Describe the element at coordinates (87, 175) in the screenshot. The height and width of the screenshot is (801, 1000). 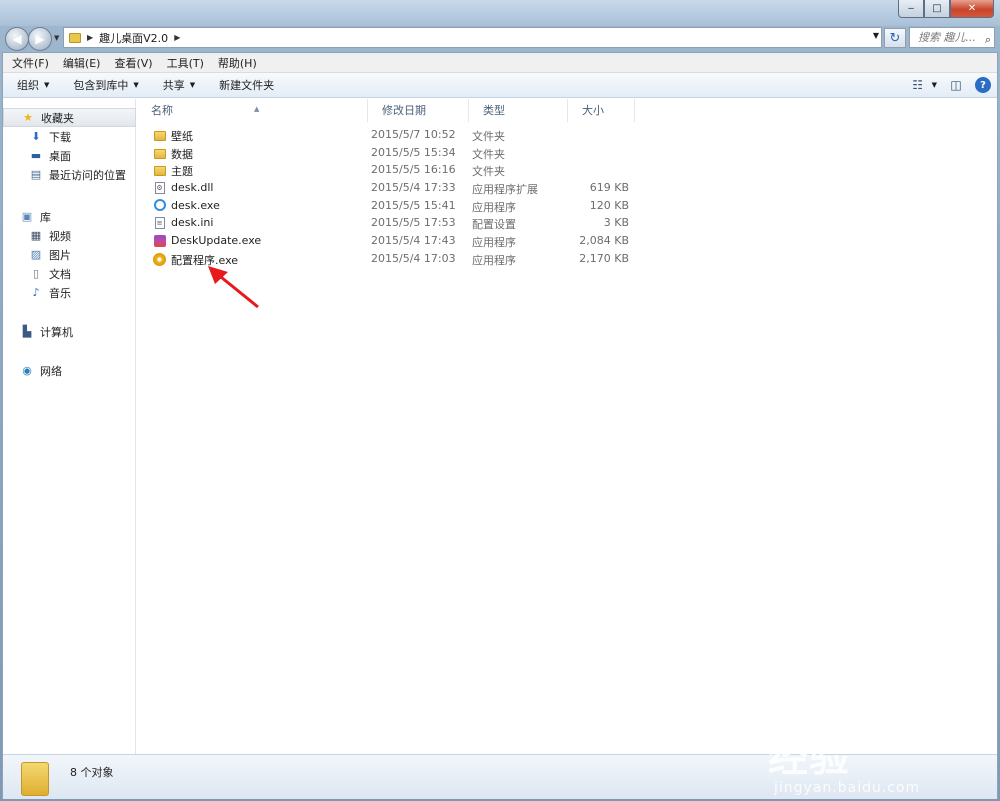
I see `nav-recent-places-label: 最近访问的位置` at that location.